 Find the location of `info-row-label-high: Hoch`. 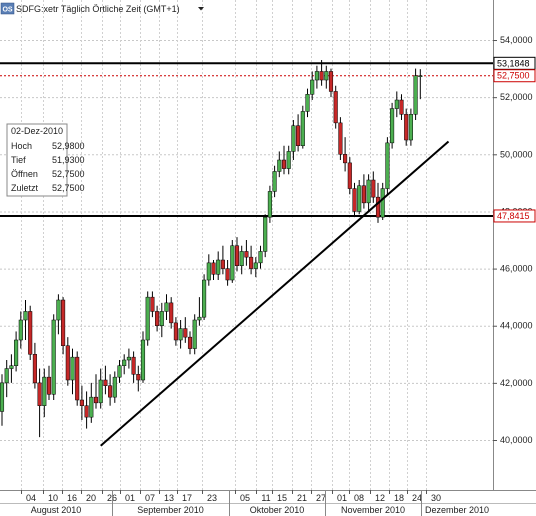

info-row-label-high: Hoch is located at coordinates (21, 146).